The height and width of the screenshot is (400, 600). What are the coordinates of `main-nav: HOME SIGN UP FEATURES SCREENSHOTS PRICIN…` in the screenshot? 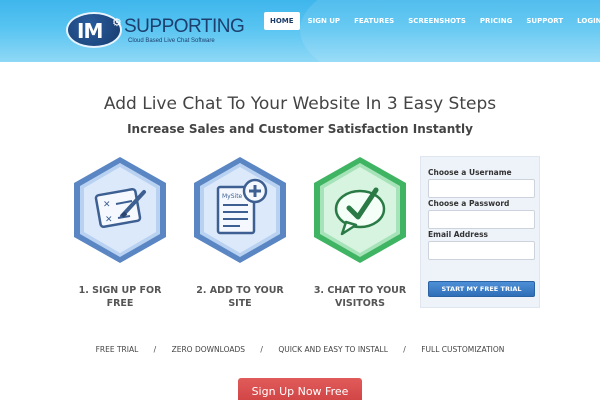 It's located at (432, 21).